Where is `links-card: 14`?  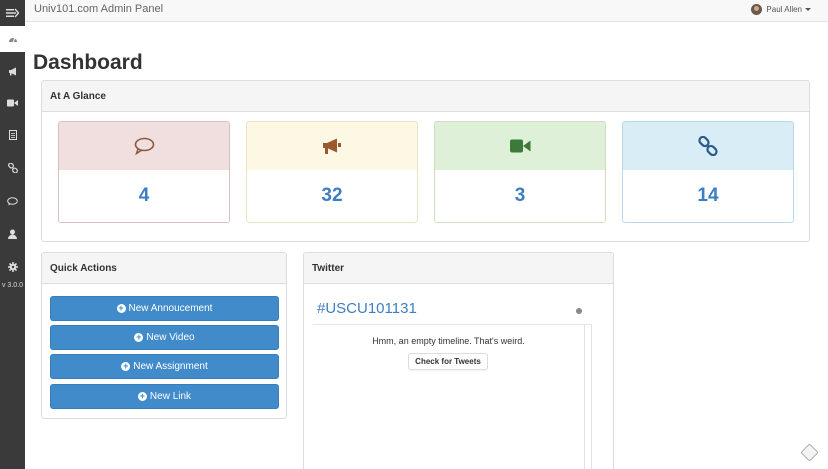
links-card: 14 is located at coordinates (708, 172).